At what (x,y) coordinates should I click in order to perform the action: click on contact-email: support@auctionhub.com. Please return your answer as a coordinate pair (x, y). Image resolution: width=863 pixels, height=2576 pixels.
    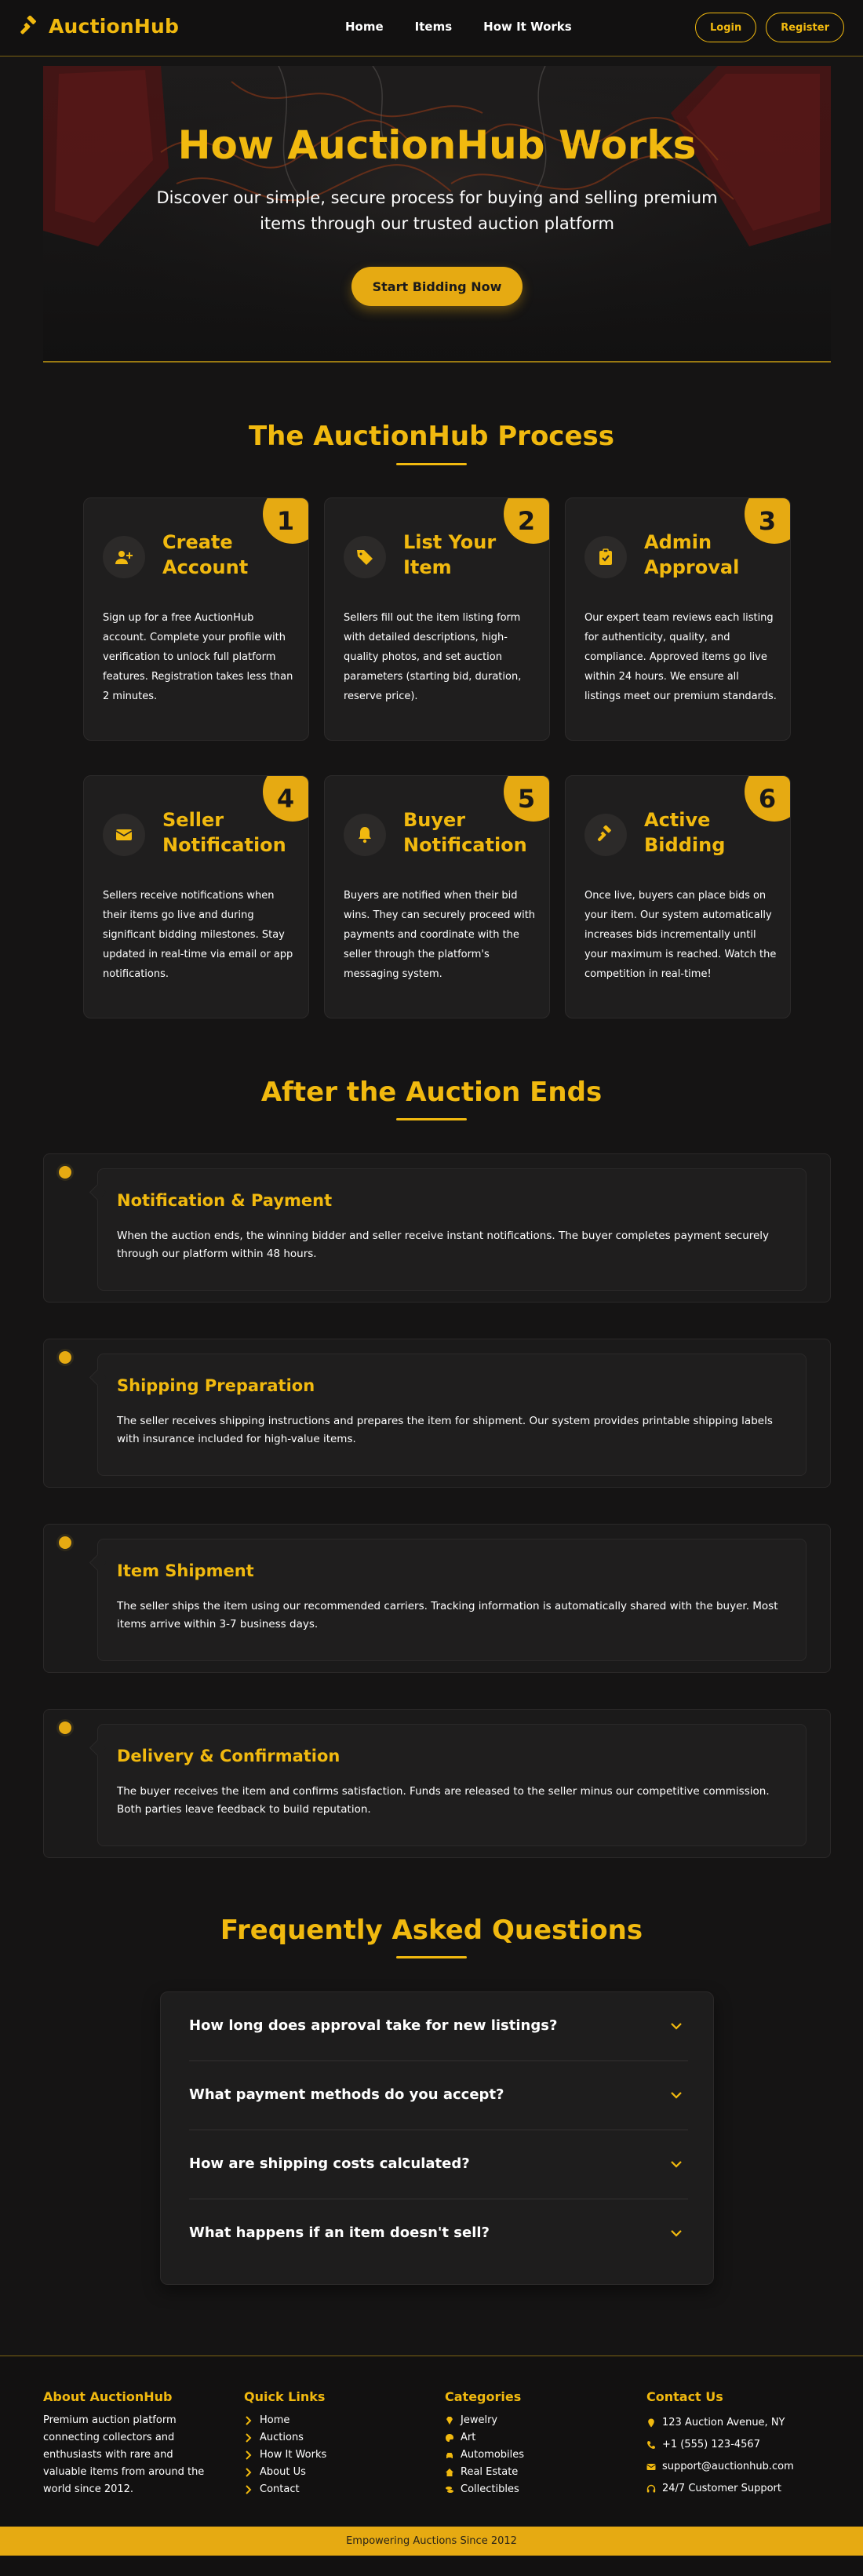
    Looking at the image, I should click on (720, 2467).